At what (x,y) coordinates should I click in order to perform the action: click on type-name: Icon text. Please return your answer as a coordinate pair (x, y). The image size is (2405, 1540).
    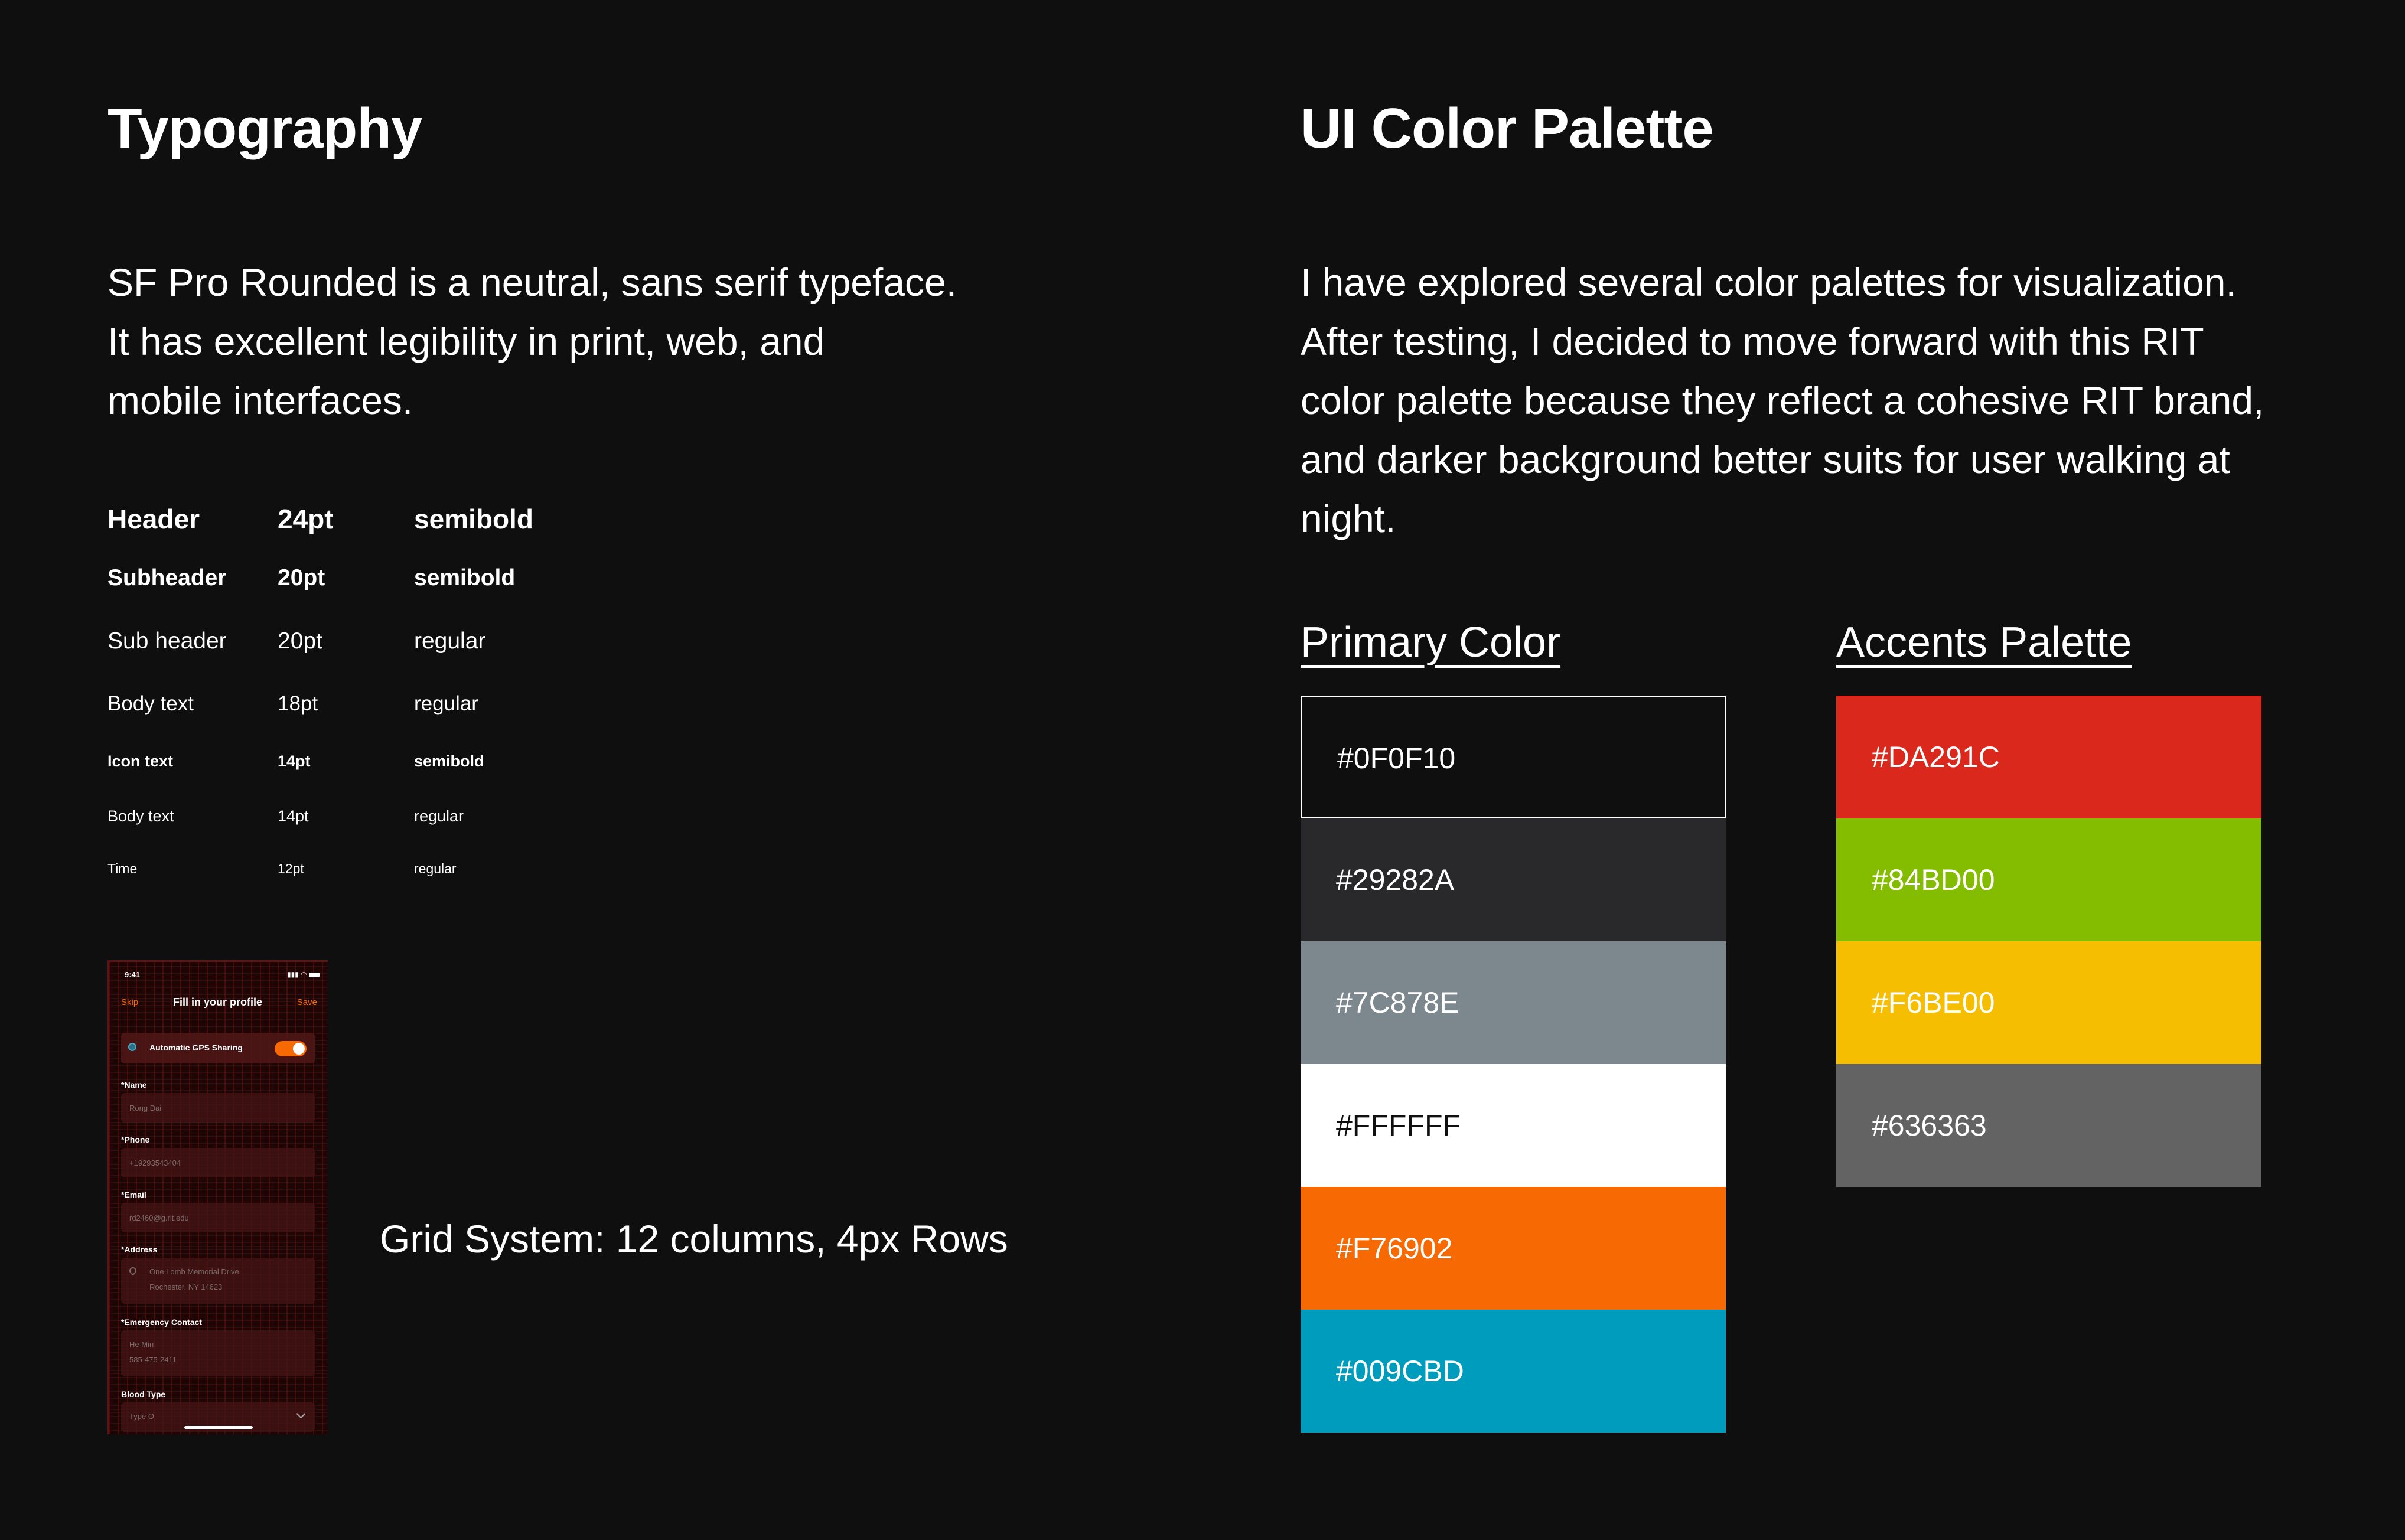
    Looking at the image, I should click on (140, 761).